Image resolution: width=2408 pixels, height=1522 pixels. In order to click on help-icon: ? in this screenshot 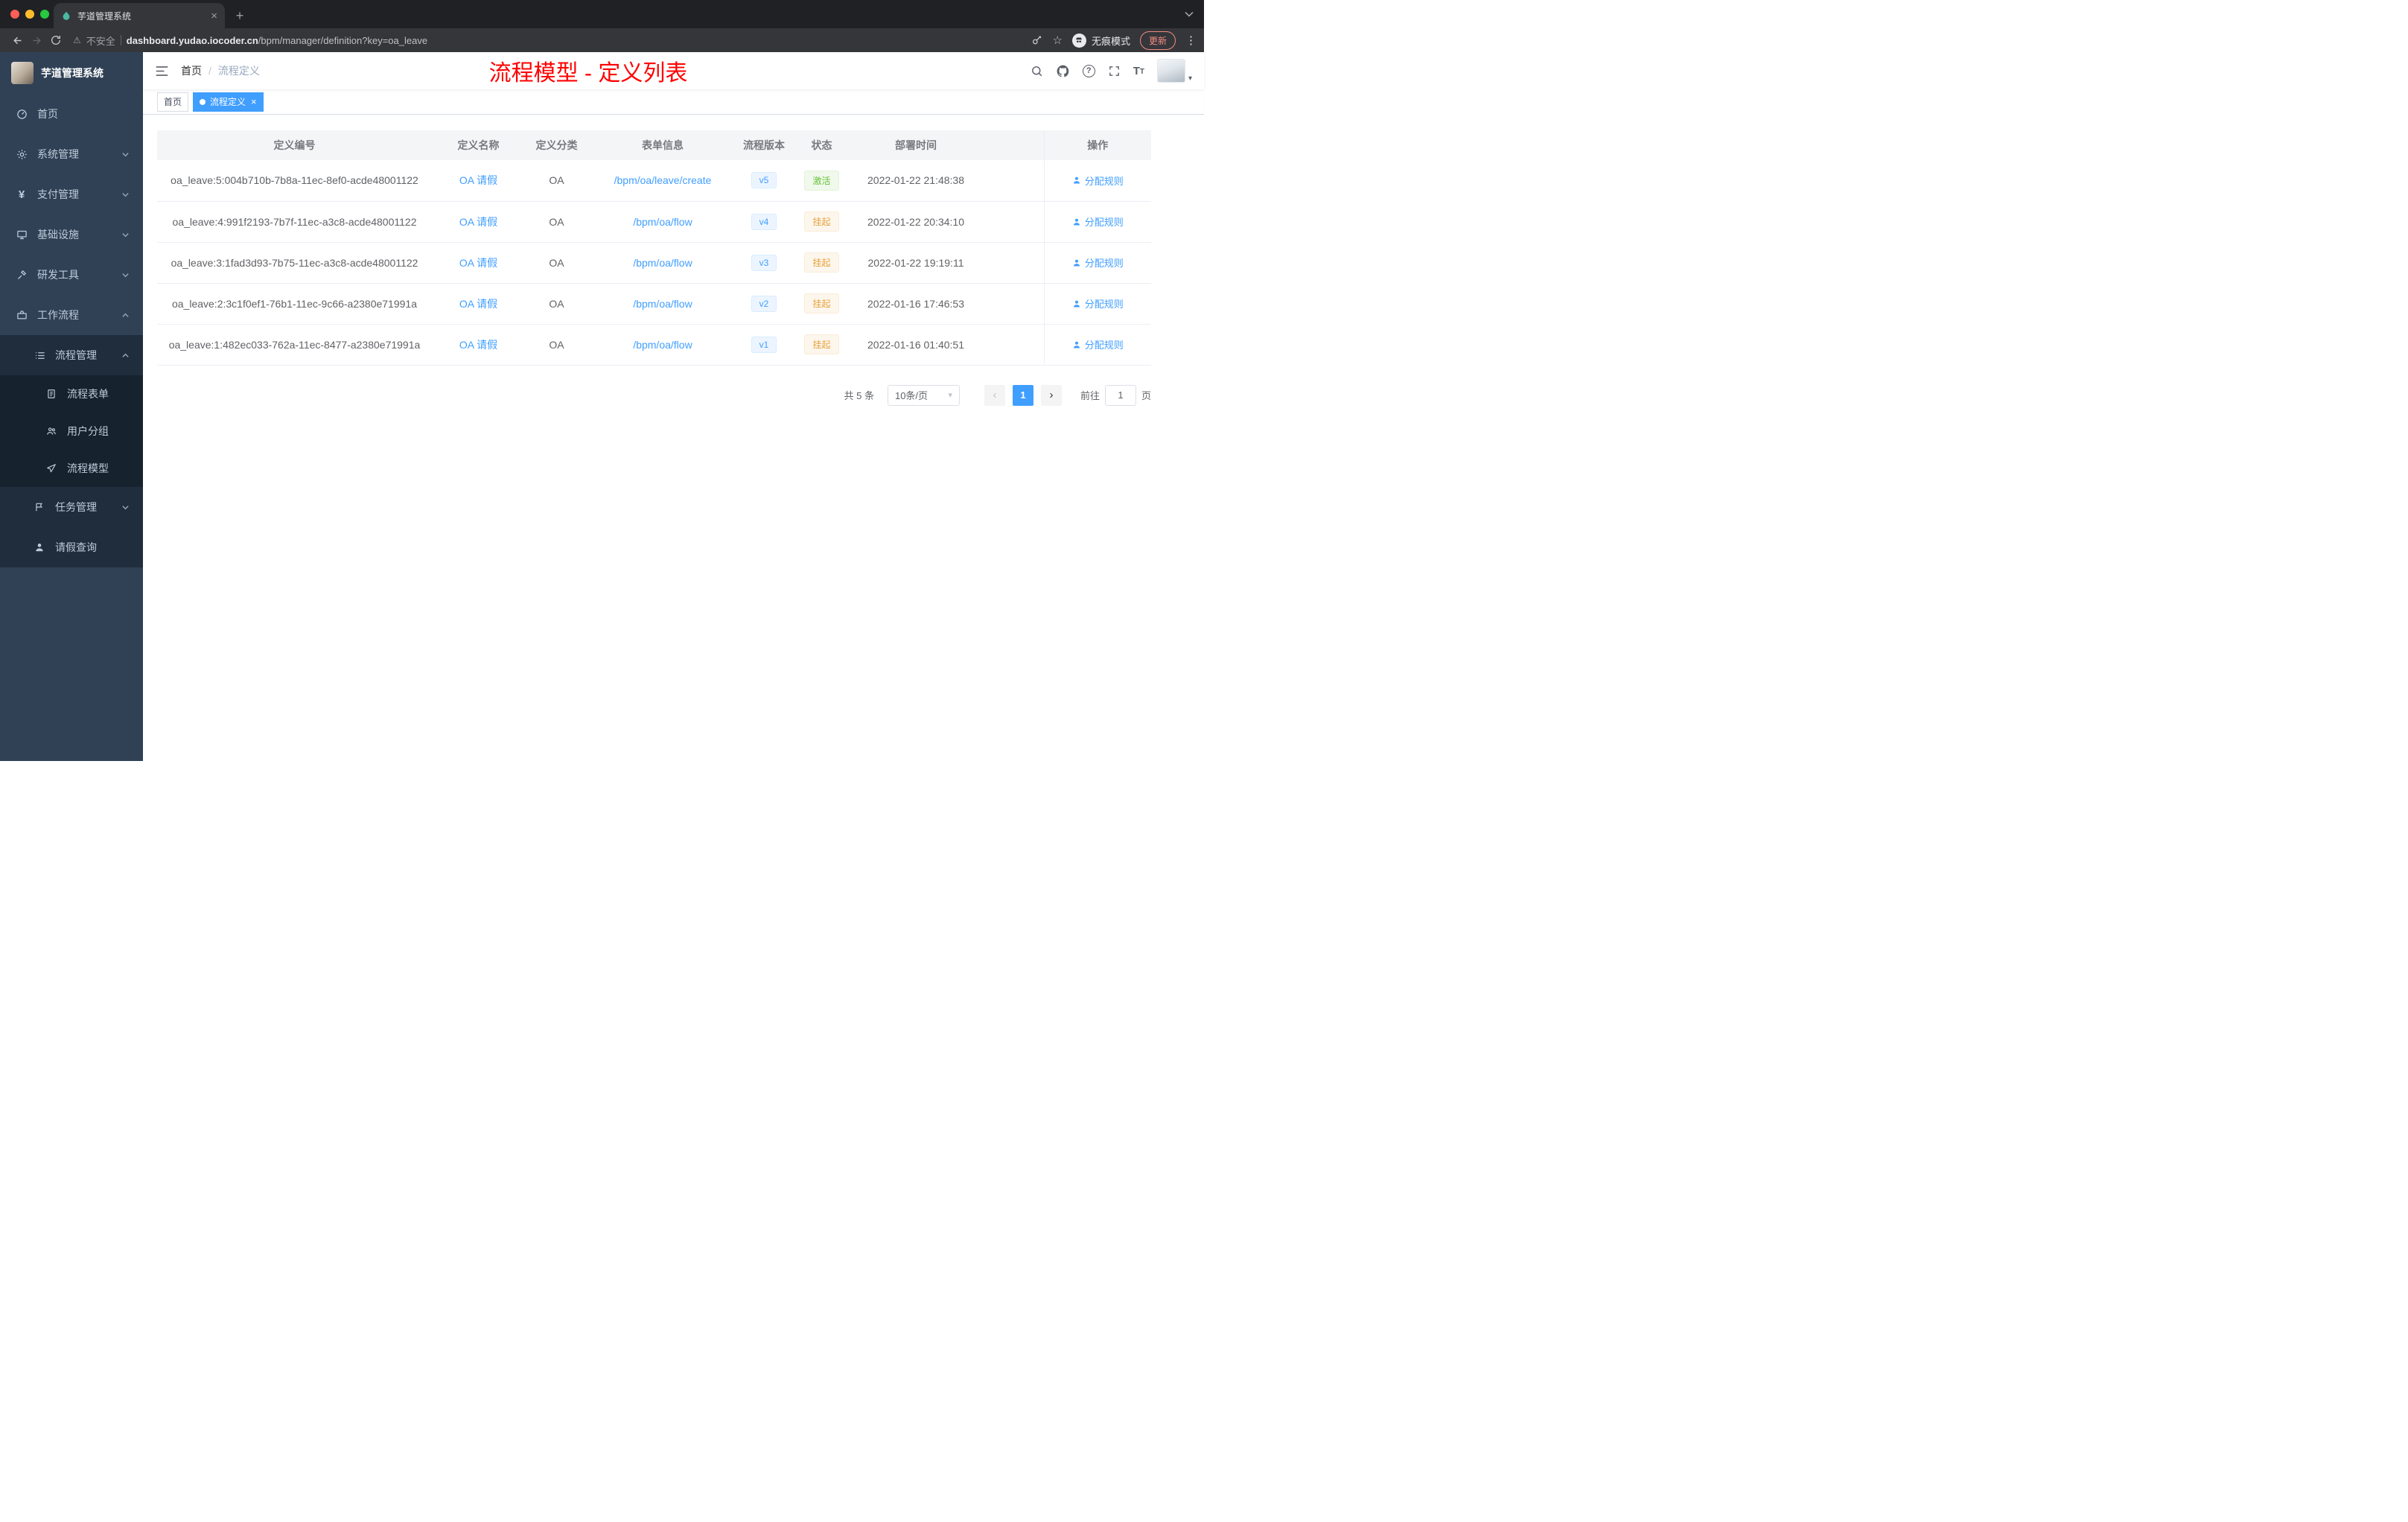, I will do `click(1088, 70)`.